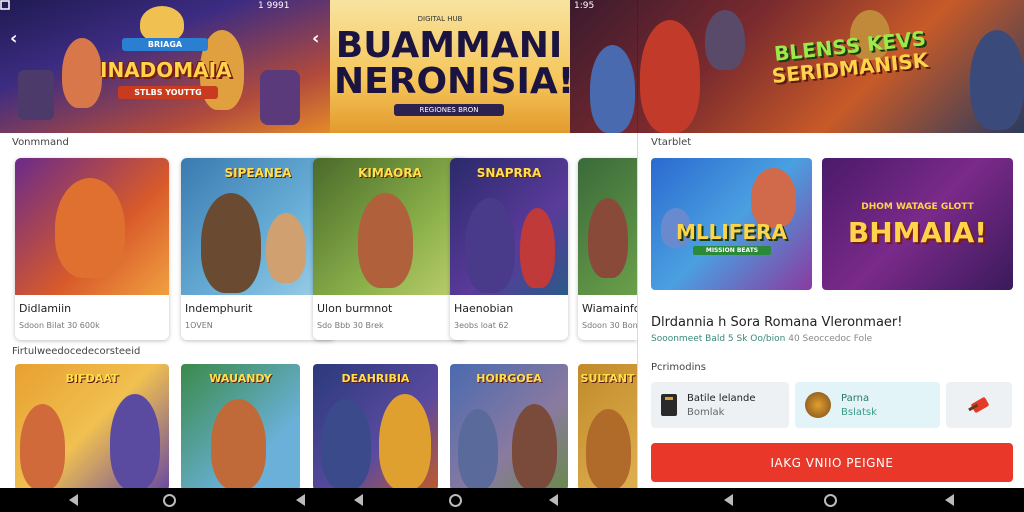 Image resolution: width=1024 pixels, height=512 pixels. I want to click on options-section-label: Pcrimodins, so click(678, 367).